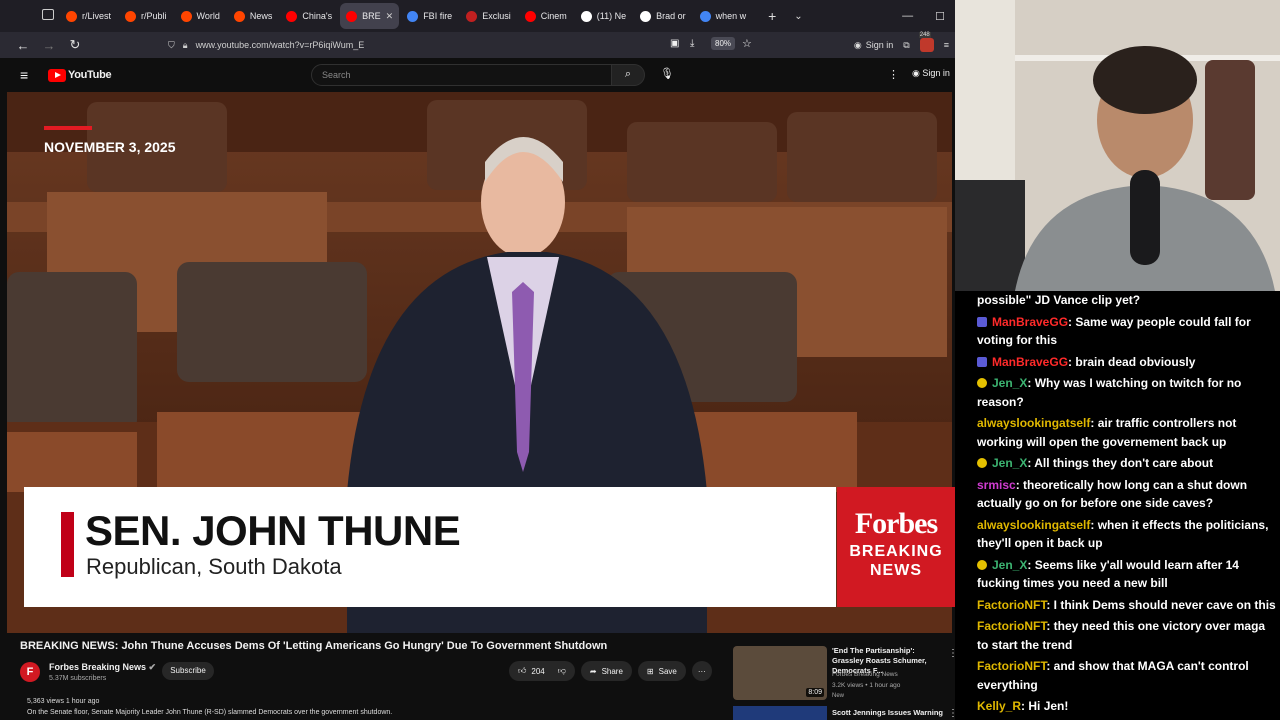 This screenshot has width=1280, height=720. What do you see at coordinates (171, 45) in the screenshot?
I see `shield-icon: ⛉` at bounding box center [171, 45].